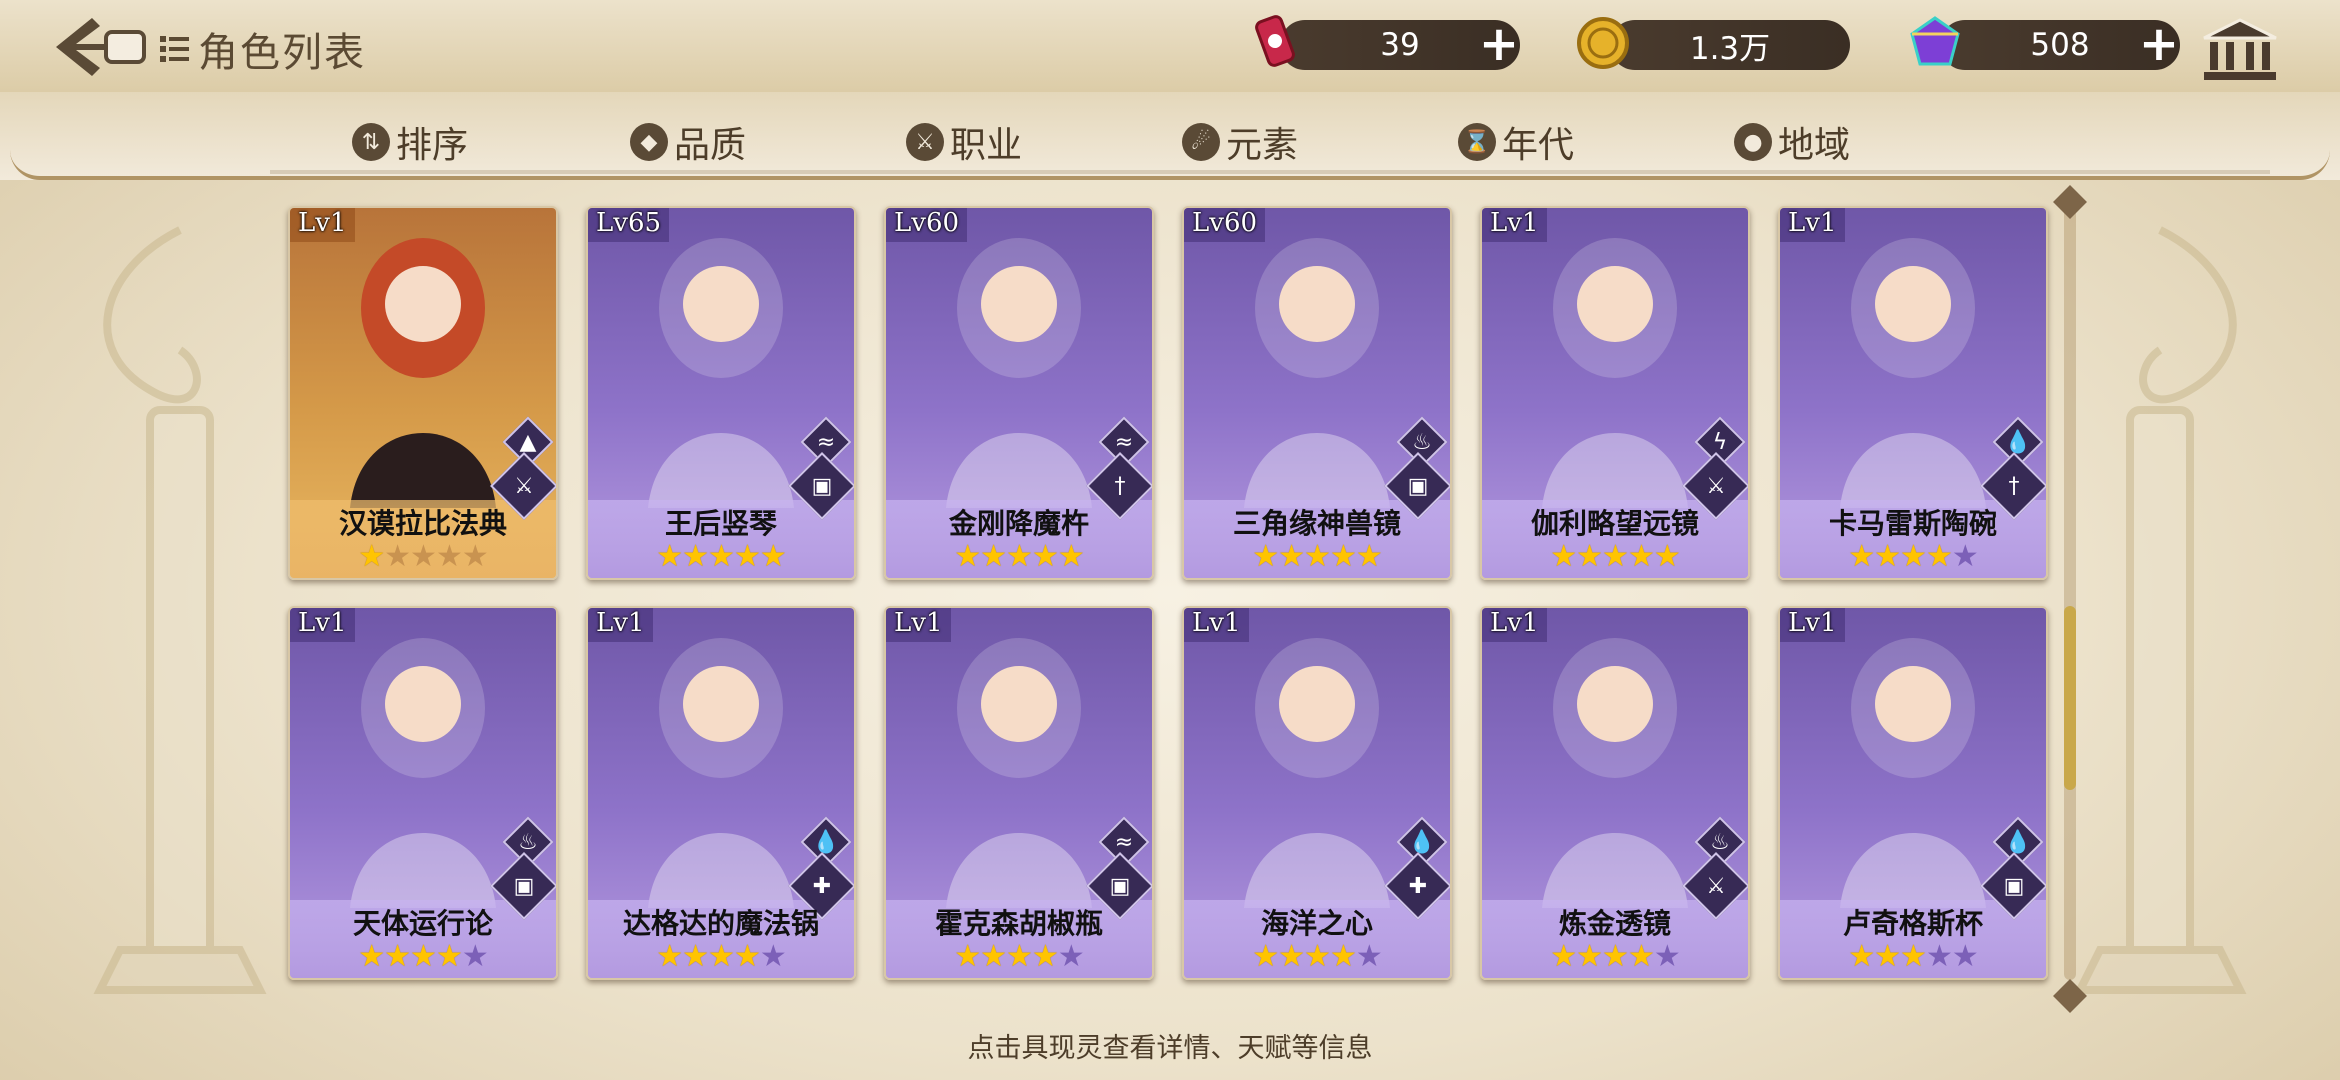 The width and height of the screenshot is (2340, 1080). What do you see at coordinates (721, 793) in the screenshot?
I see `character-card: Lv1 💧 ✚ 达格达的魔法锅 ★★★★★` at bounding box center [721, 793].